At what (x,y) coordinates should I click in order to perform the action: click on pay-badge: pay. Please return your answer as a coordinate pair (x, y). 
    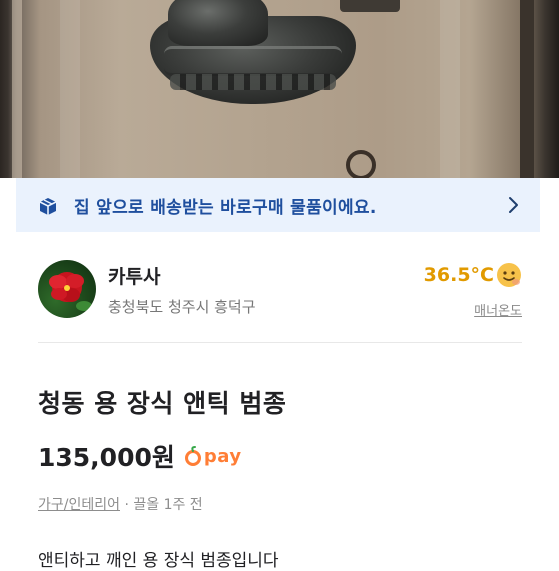
    Looking at the image, I should click on (213, 456).